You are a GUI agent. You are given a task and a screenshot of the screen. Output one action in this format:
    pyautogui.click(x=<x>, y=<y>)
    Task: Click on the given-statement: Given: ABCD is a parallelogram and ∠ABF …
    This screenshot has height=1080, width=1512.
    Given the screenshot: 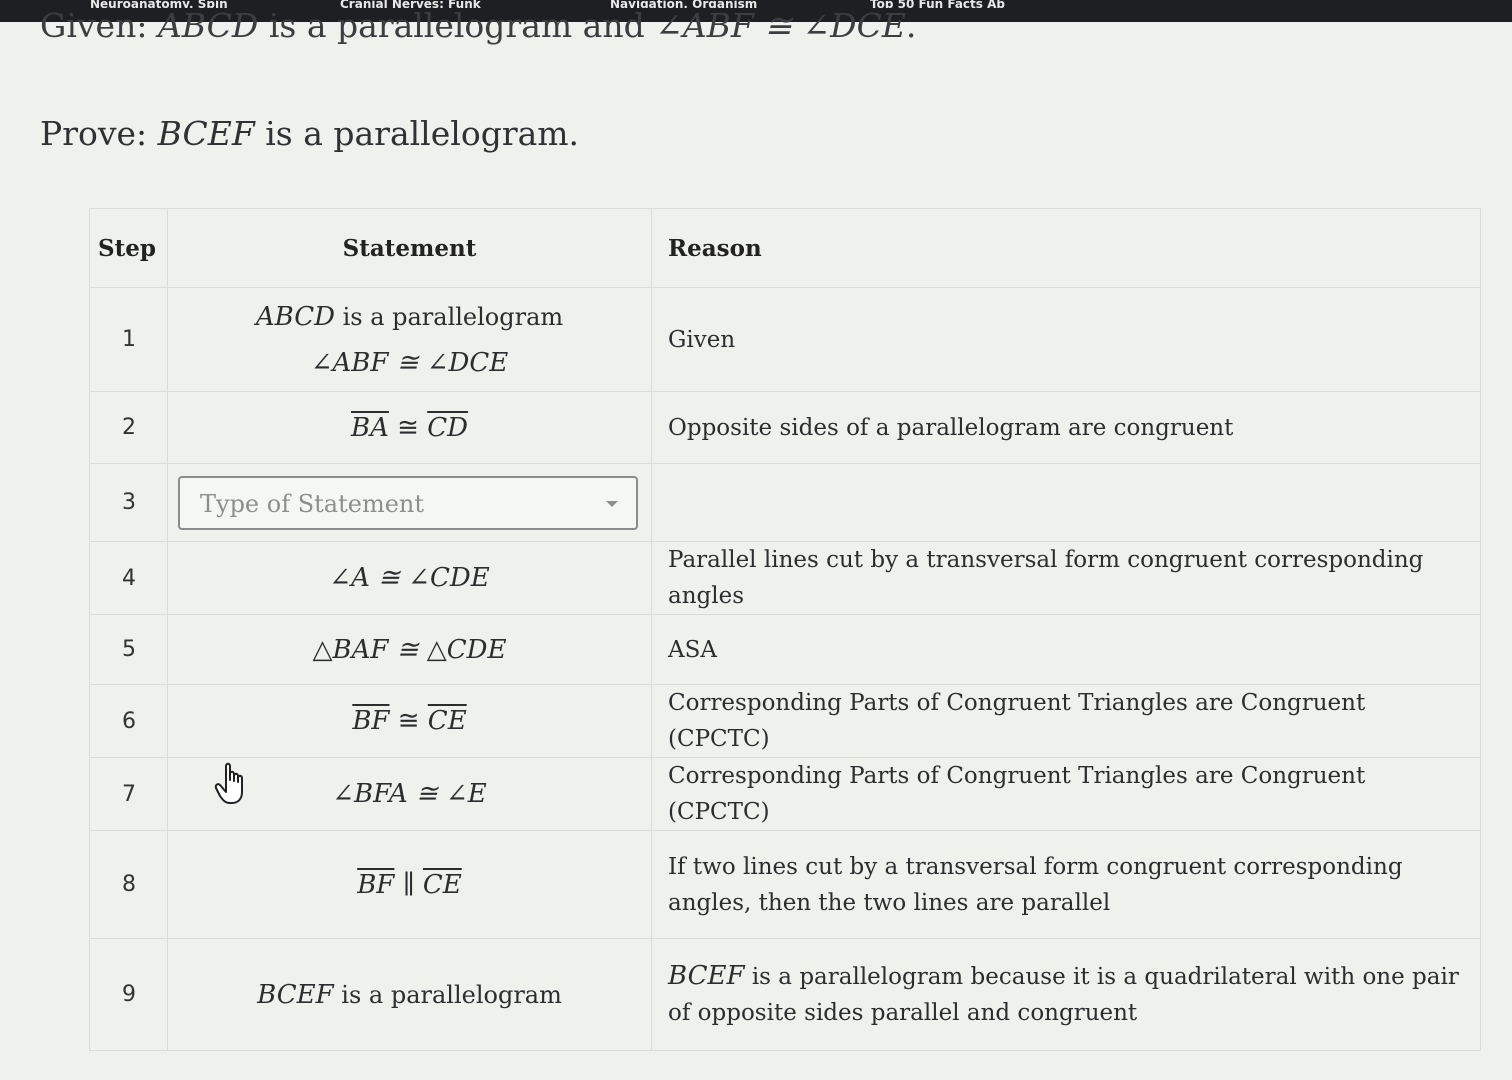 What is the action you would take?
    pyautogui.click(x=478, y=26)
    